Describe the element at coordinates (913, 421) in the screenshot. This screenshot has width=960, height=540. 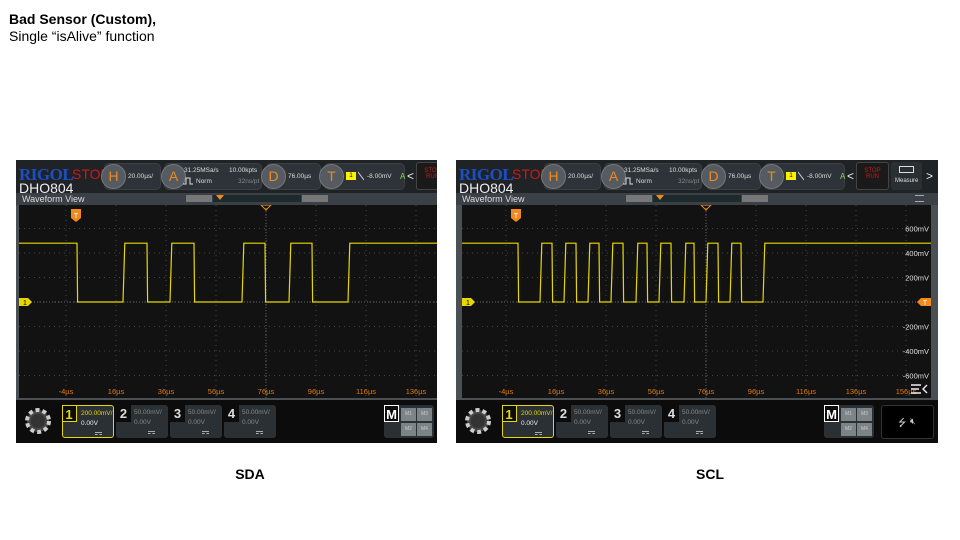
I see `mute-icon: 🔇︎` at that location.